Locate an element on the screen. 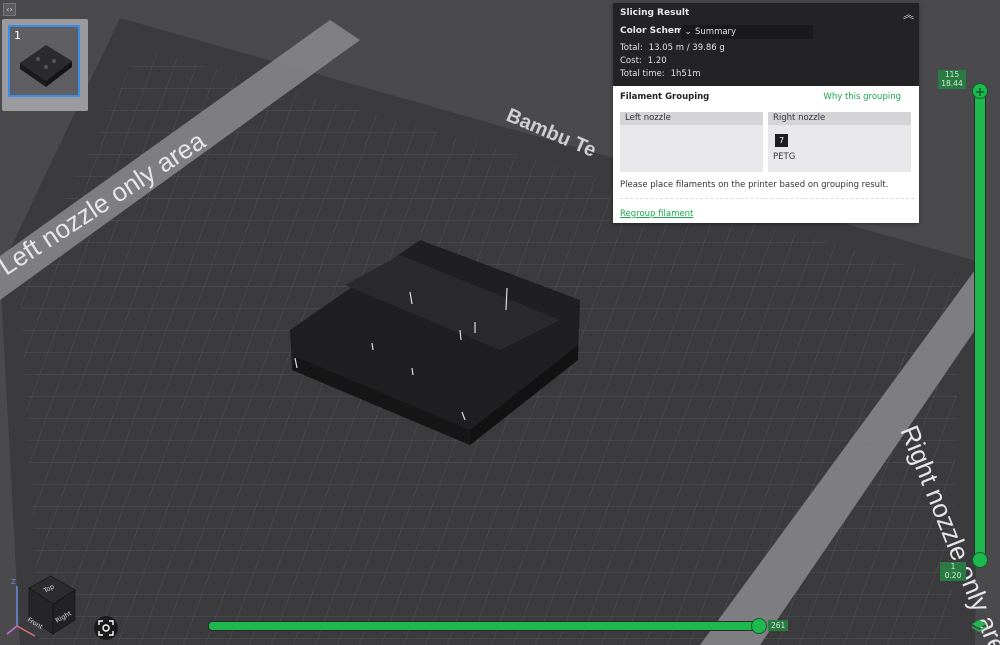  move-slider-handle is located at coordinates (759, 626).